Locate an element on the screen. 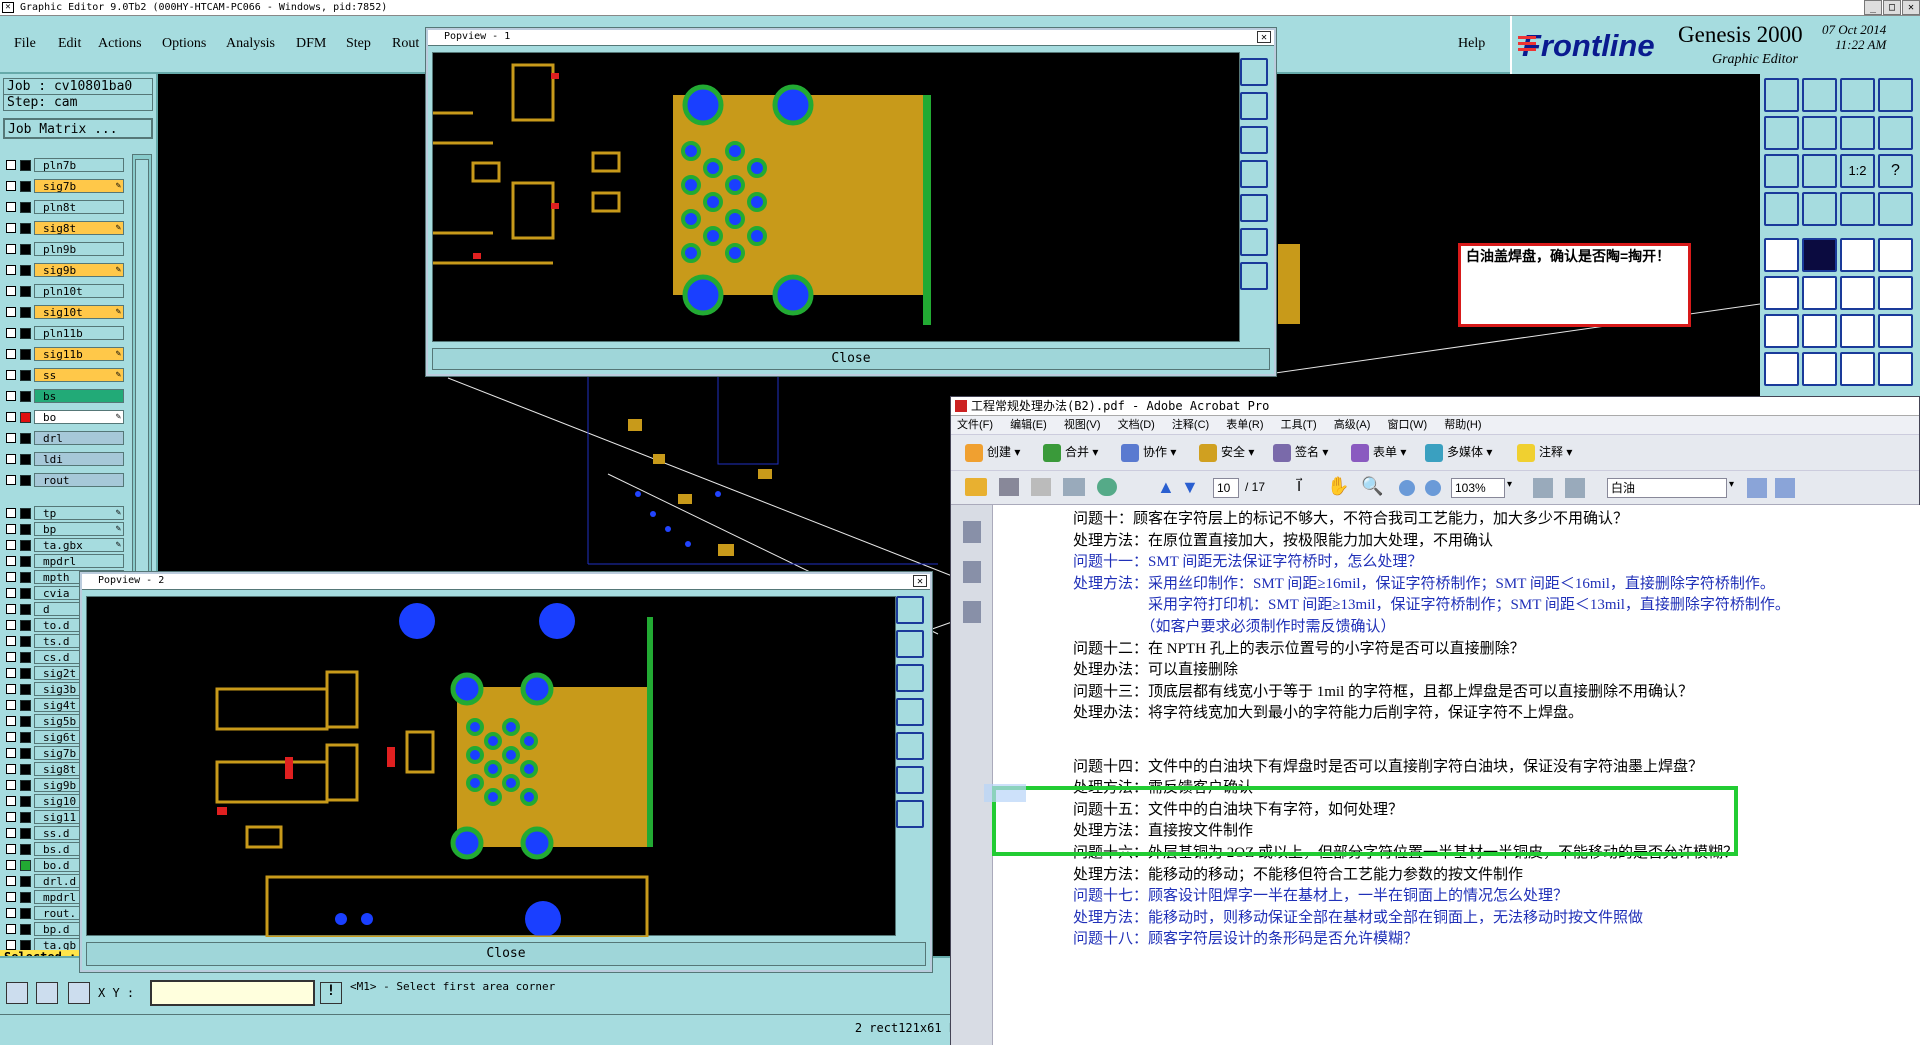 The image size is (1920, 1045). layer-row: pln7b is located at coordinates (64, 165).